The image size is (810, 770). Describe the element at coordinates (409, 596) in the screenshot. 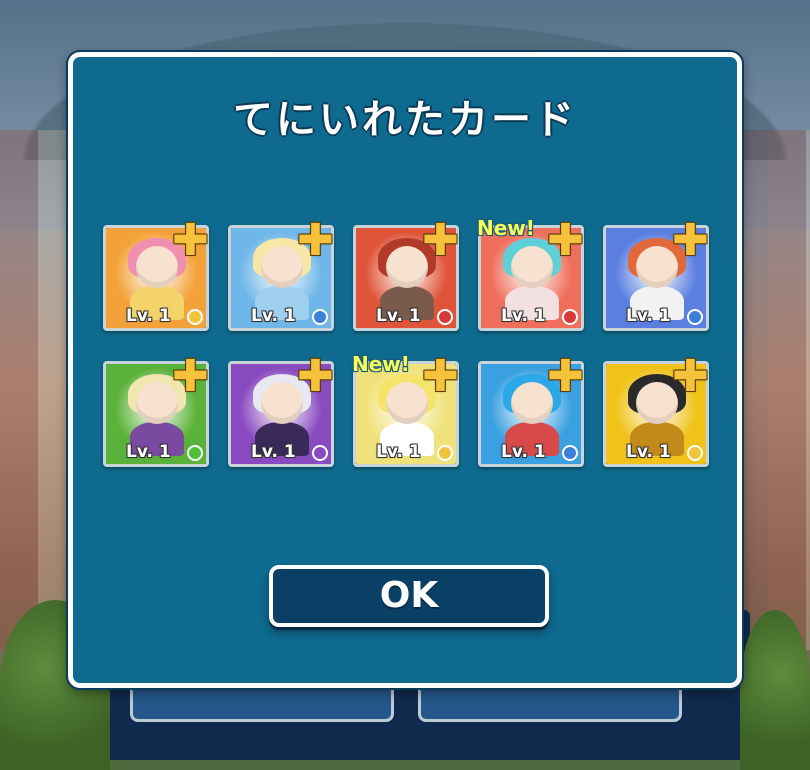

I see `ok-button: OK` at that location.